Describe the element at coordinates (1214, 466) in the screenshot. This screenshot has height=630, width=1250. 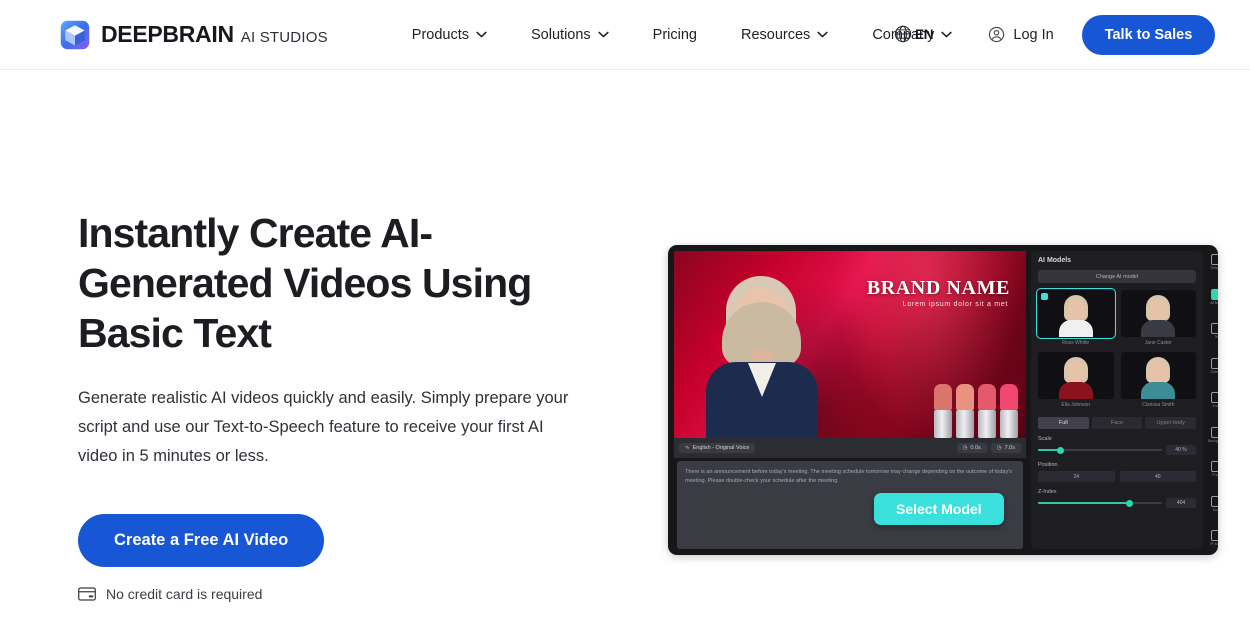
I see `frame-icon` at that location.